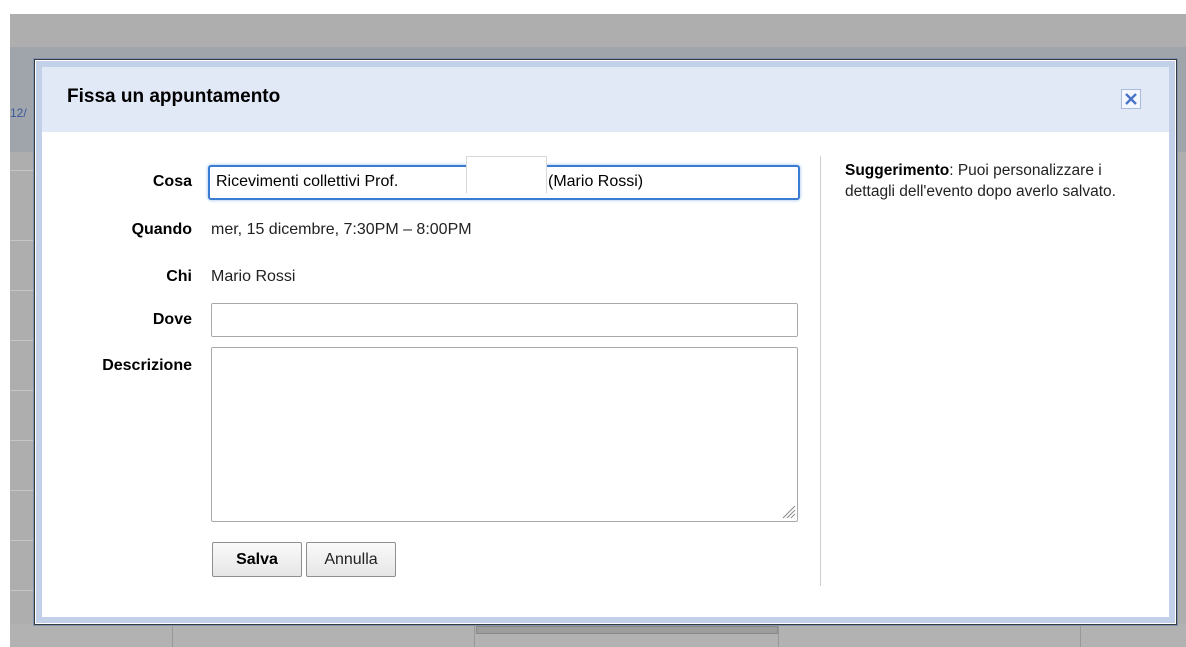 Image resolution: width=1186 pixels, height=647 pixels. What do you see at coordinates (257, 559) in the screenshot?
I see `save-button: Salva` at bounding box center [257, 559].